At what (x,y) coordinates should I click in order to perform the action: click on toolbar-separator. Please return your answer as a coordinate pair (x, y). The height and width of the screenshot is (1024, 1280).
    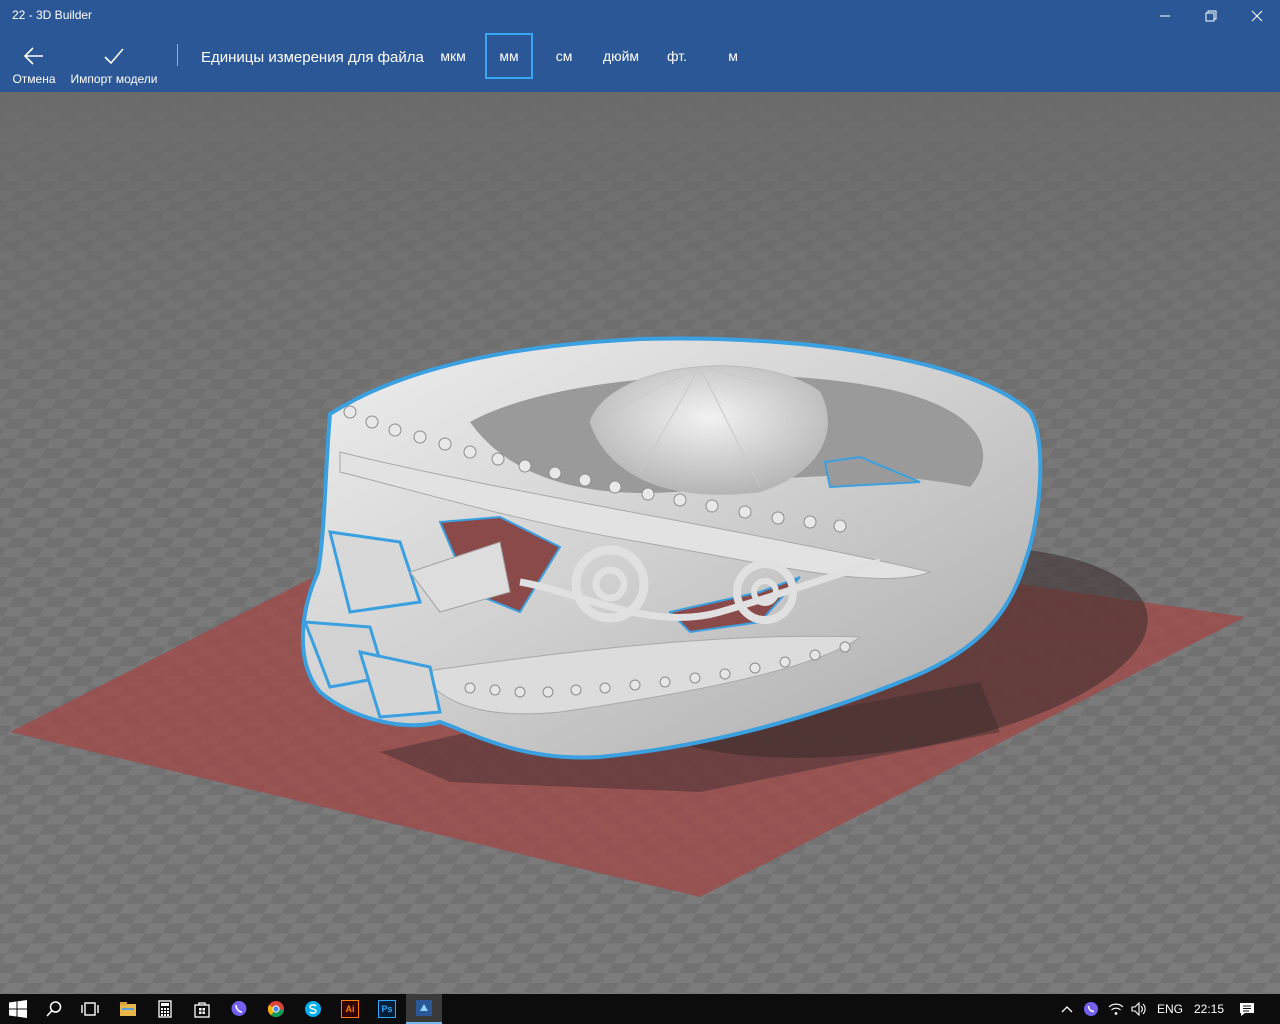
    Looking at the image, I should click on (177, 55).